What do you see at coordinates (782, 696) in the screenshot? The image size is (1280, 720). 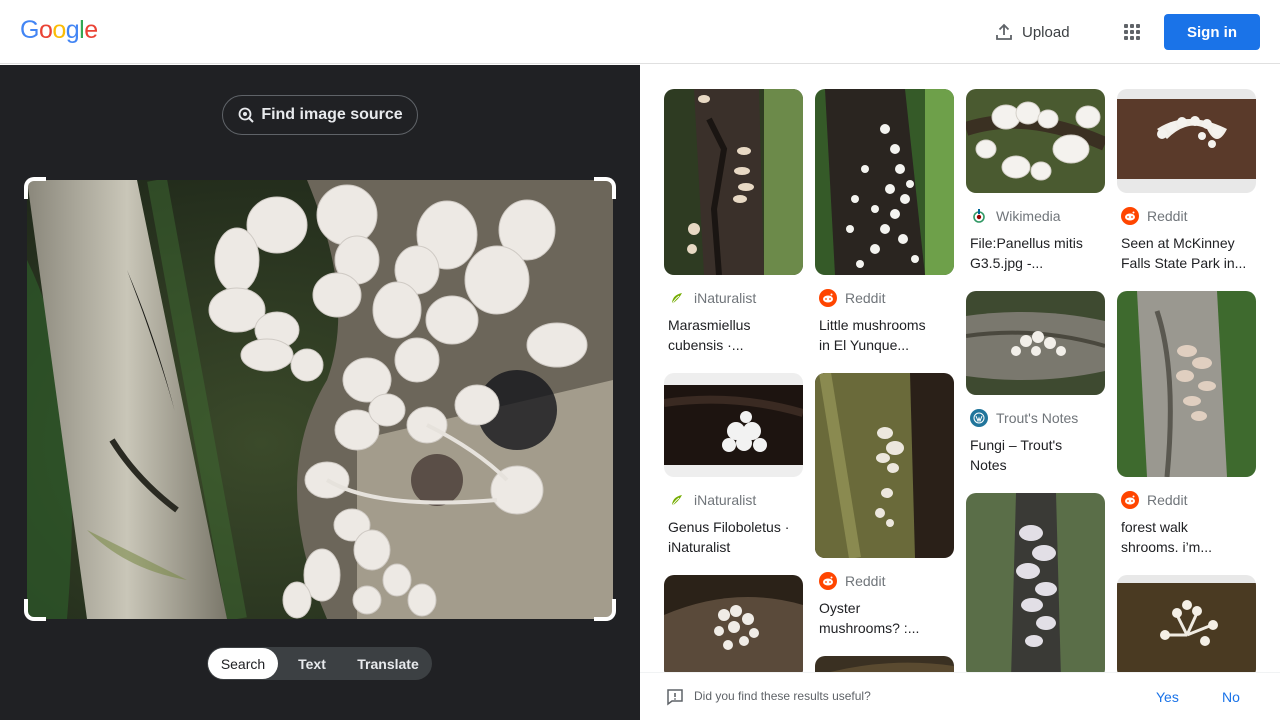 I see `feedback-question: Did you find these results useful?` at bounding box center [782, 696].